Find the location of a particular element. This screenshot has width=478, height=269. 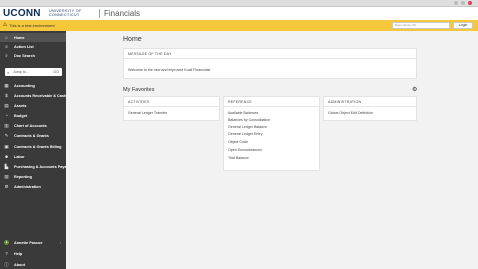

sidebar-item-about: ⓘ About is located at coordinates (33, 264).